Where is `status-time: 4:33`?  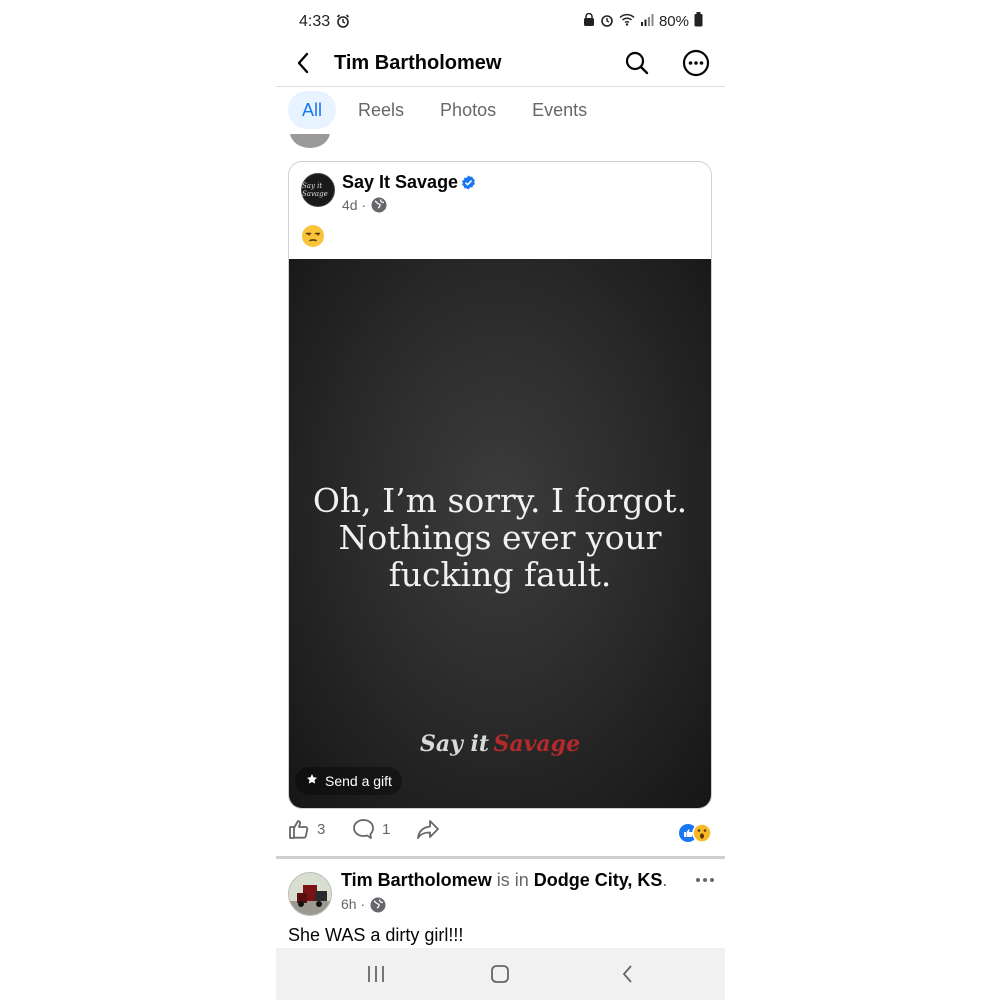
status-time: 4:33 is located at coordinates (315, 21).